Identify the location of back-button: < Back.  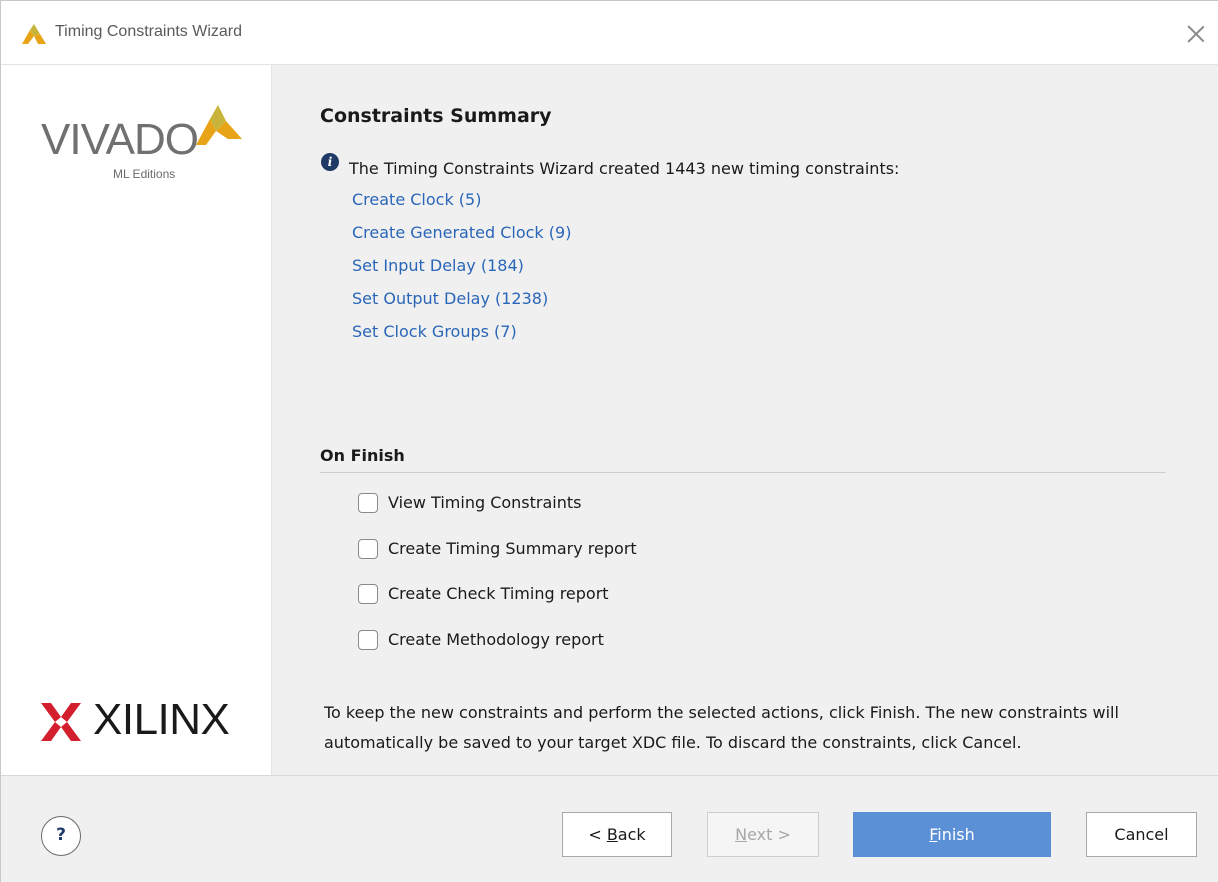
(617, 834).